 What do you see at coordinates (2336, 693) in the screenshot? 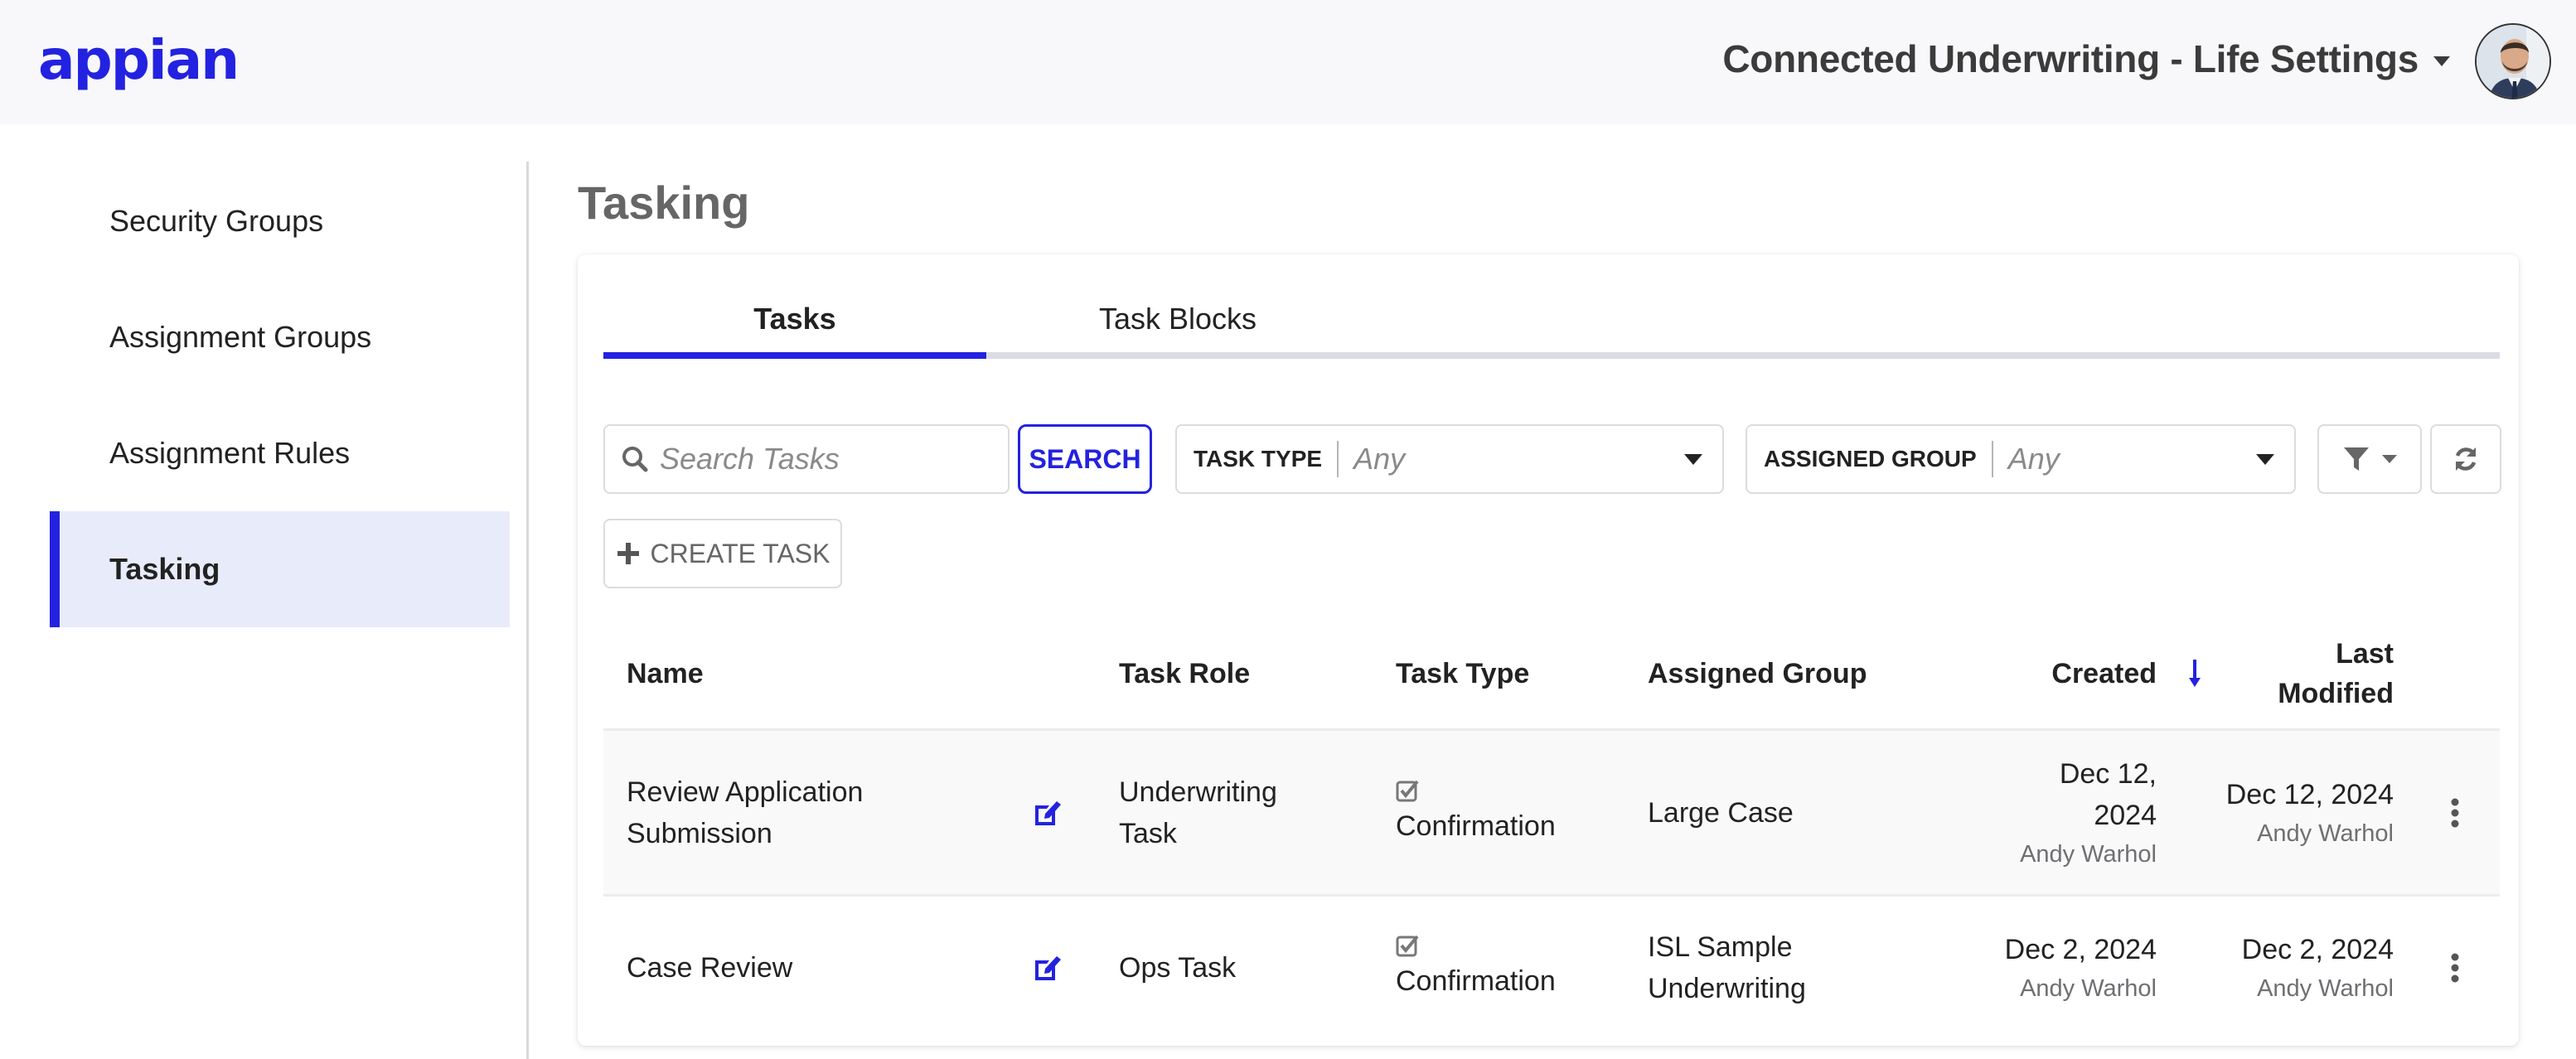
I see `column-header-line: Modified` at bounding box center [2336, 693].